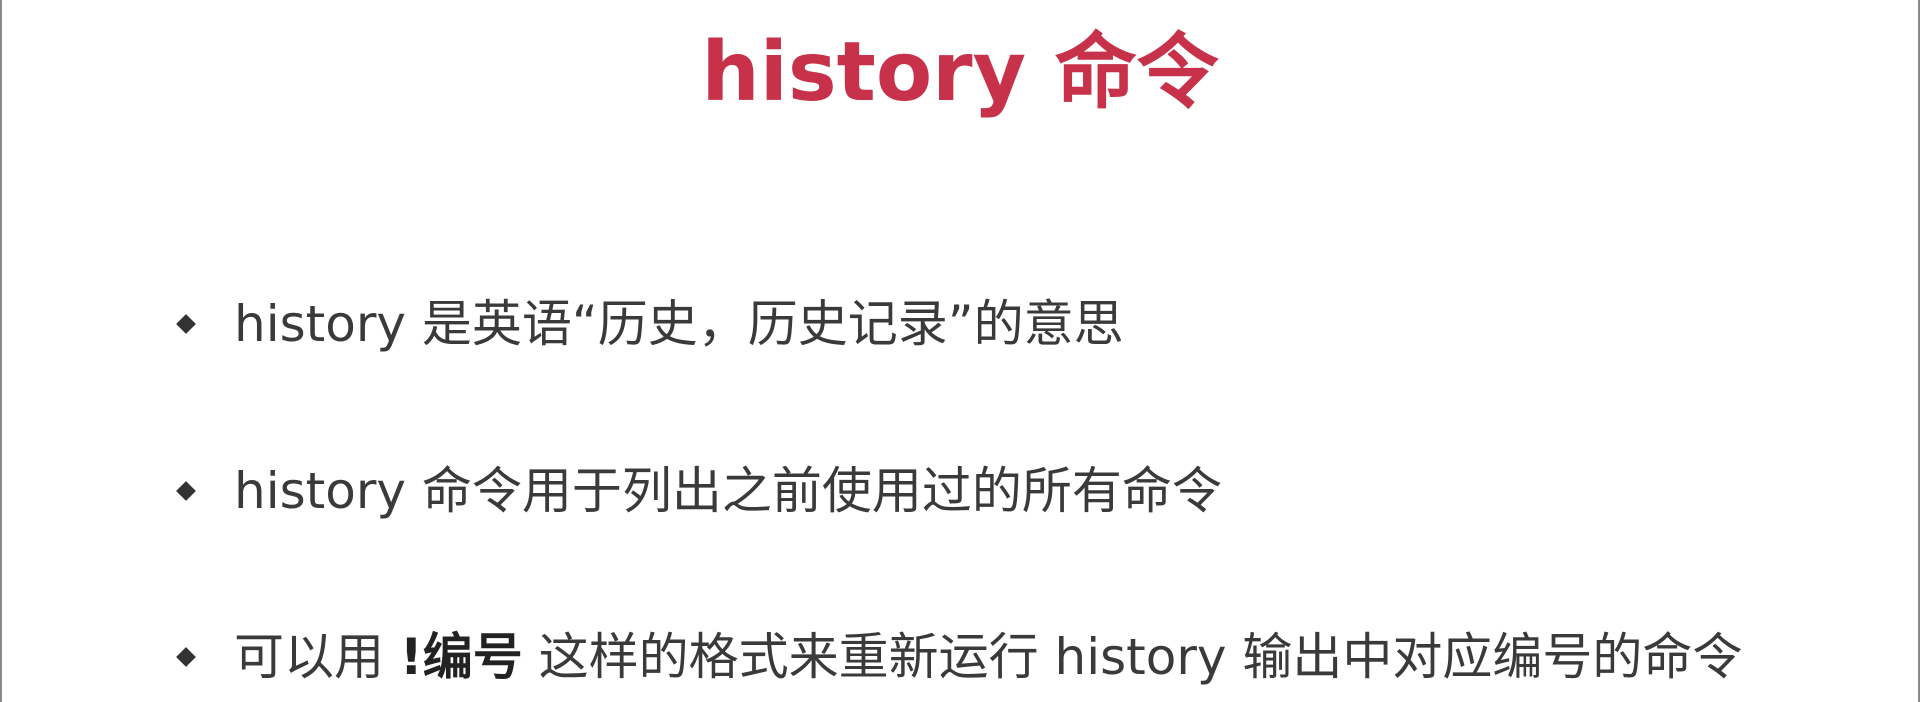  I want to click on bullet-item: history 命令用于列出之前使用过的所有命令, so click(696, 491).